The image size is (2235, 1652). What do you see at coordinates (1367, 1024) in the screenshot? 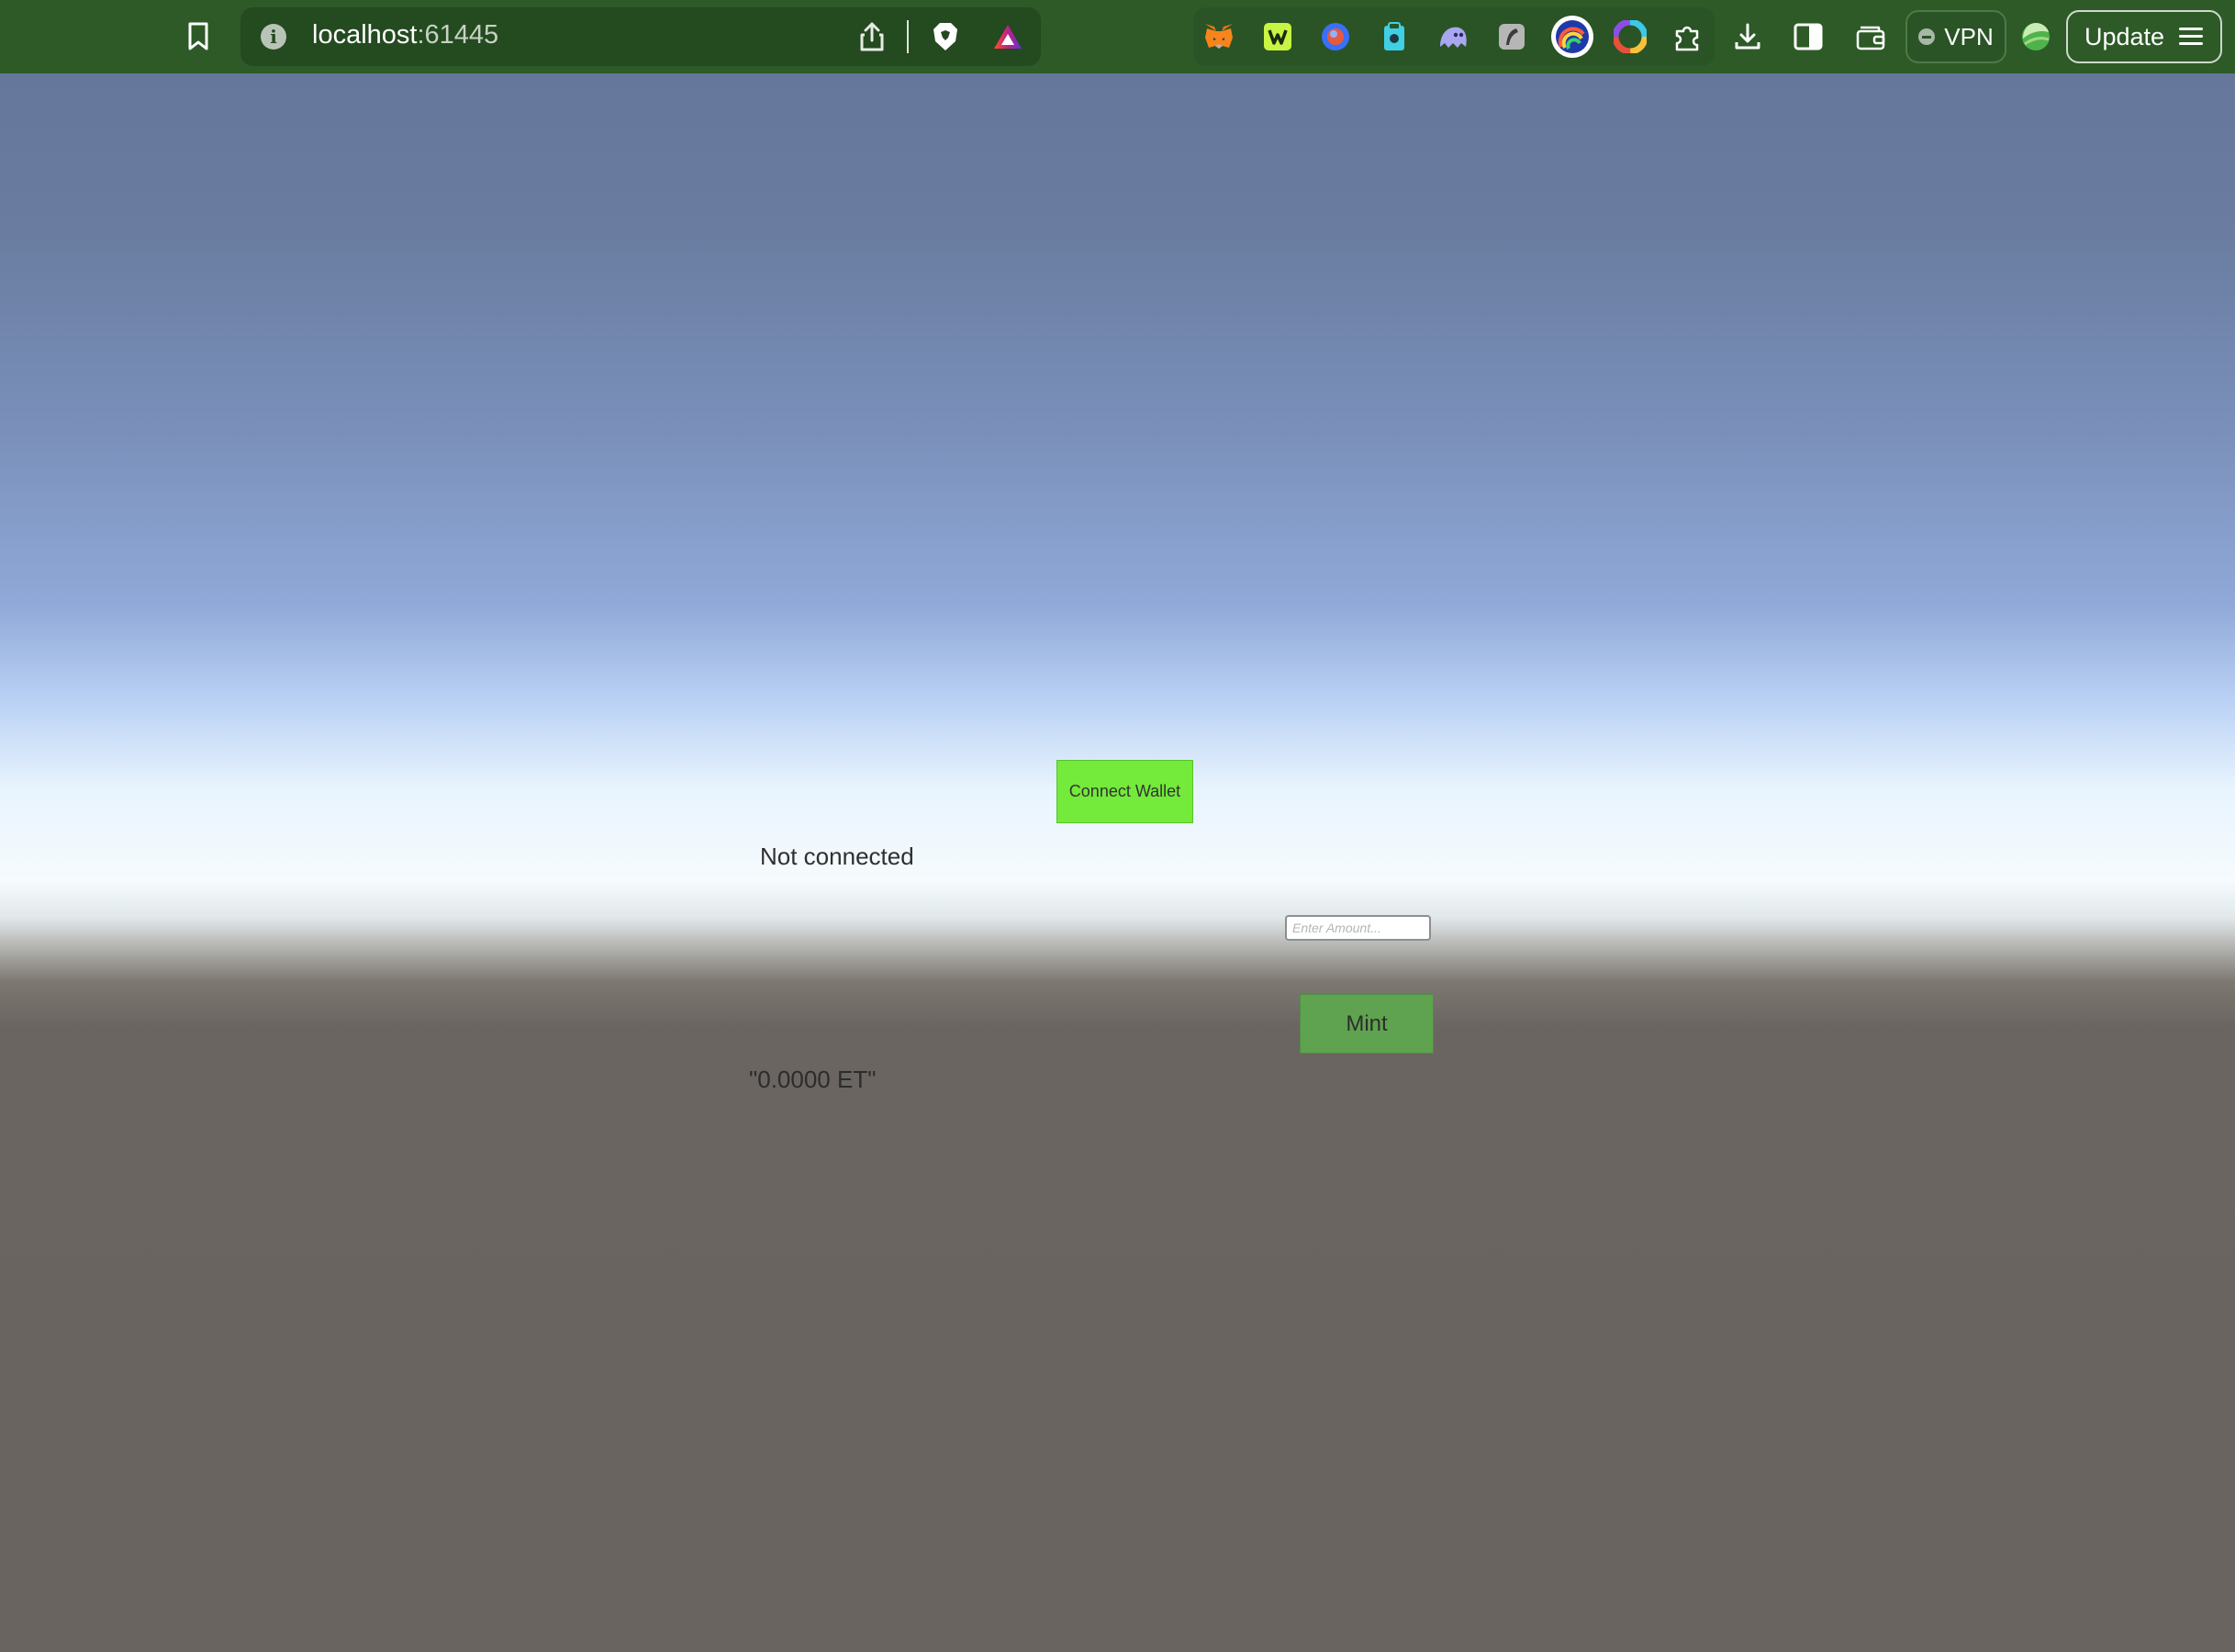
I see `mint-button: Mint` at bounding box center [1367, 1024].